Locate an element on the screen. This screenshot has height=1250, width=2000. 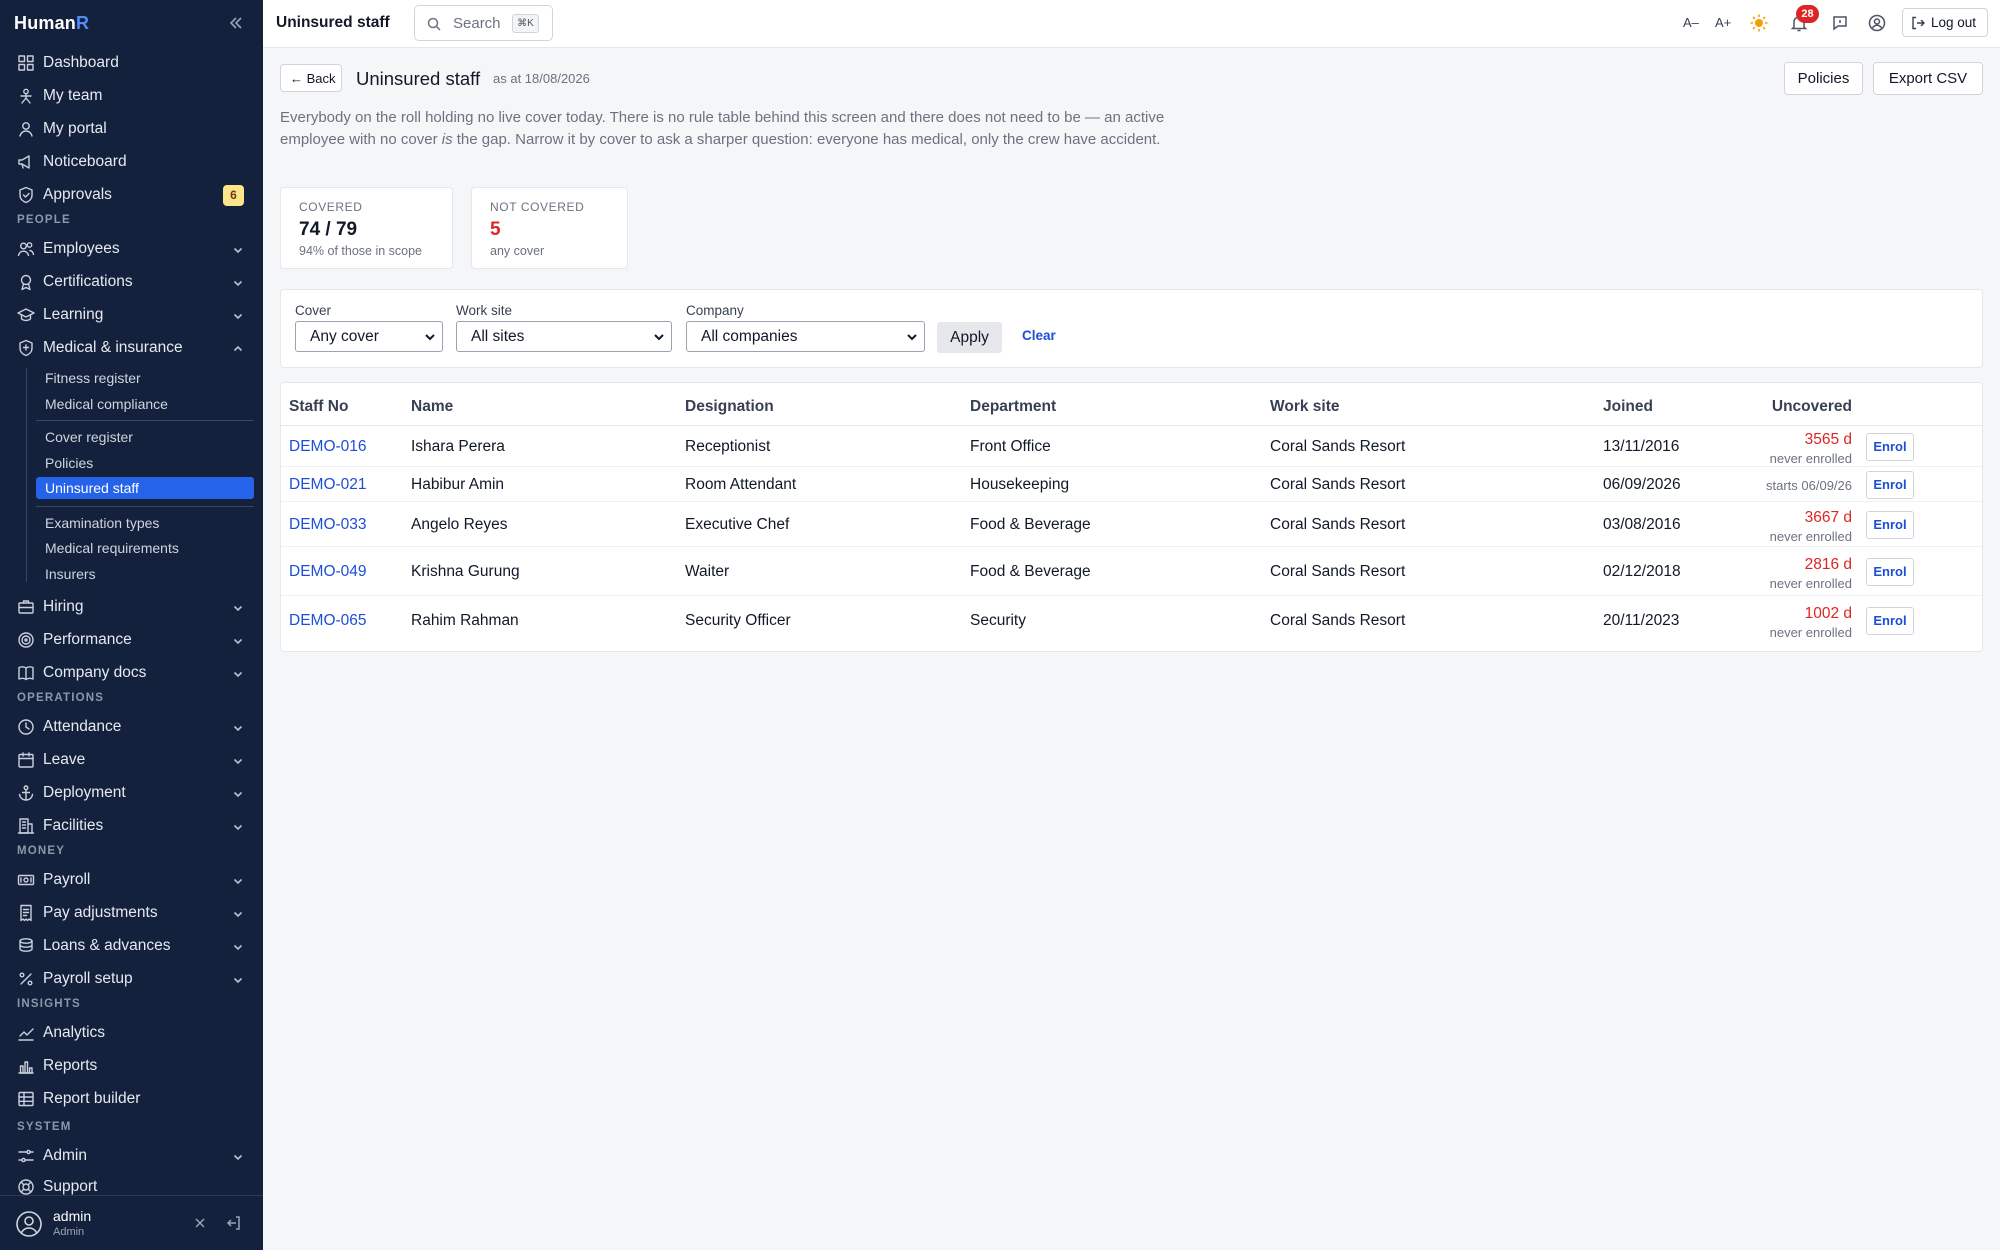
staff-no-link: DEMO-049 is located at coordinates (328, 572).